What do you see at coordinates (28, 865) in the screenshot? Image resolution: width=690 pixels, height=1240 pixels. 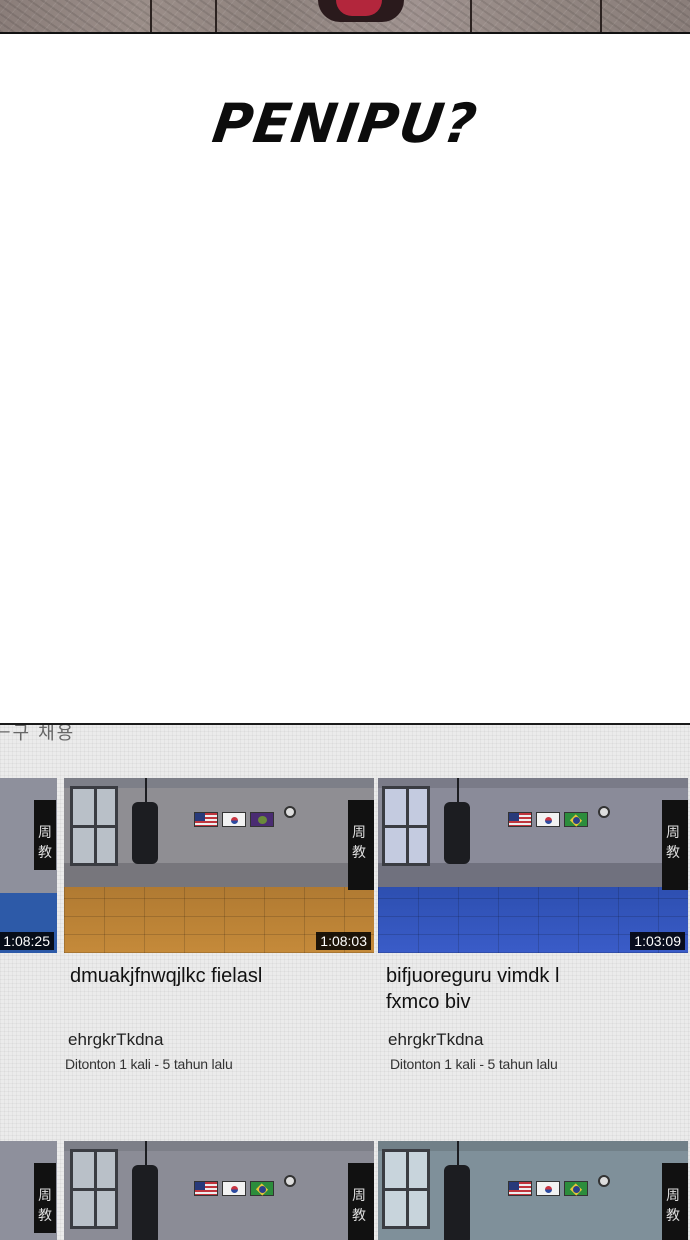 I see `video-thumbnail-1: 周 教 1:08:25` at bounding box center [28, 865].